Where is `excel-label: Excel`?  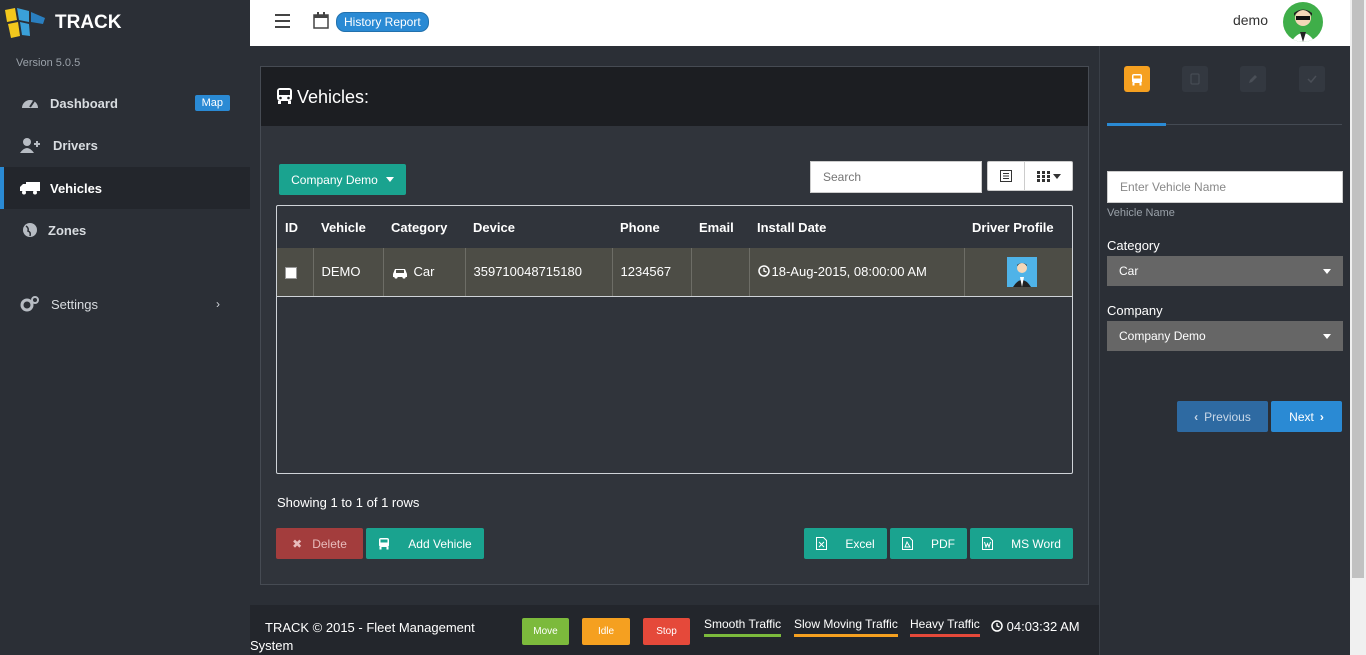
excel-label: Excel is located at coordinates (860, 543).